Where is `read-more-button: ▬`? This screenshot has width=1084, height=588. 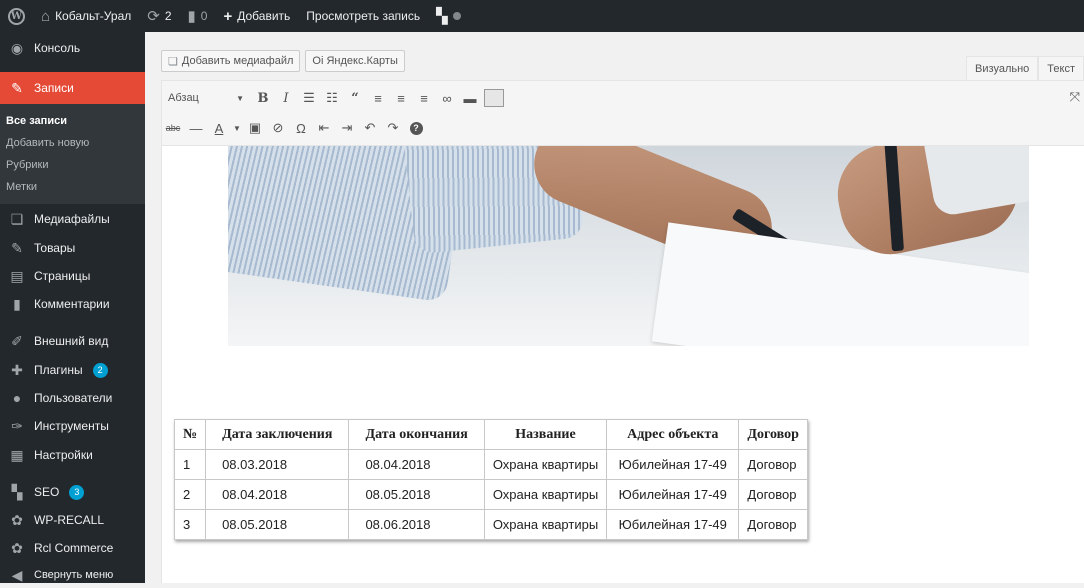
read-more-button: ▬ is located at coordinates (470, 98).